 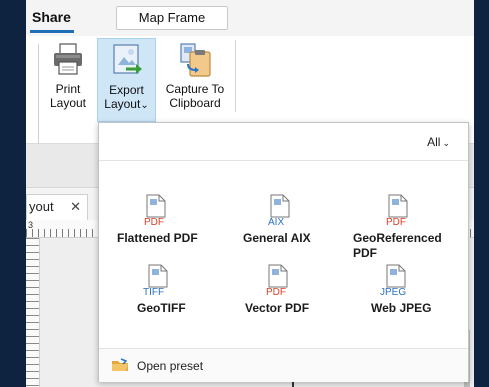 I want to click on format-filter-label: All, so click(x=434, y=142).